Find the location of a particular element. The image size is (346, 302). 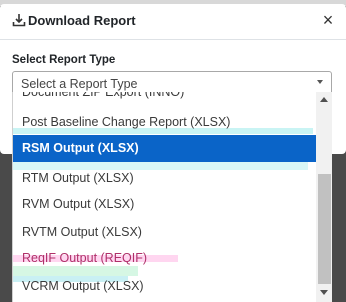

dialog-title: Download Report is located at coordinates (82, 20).